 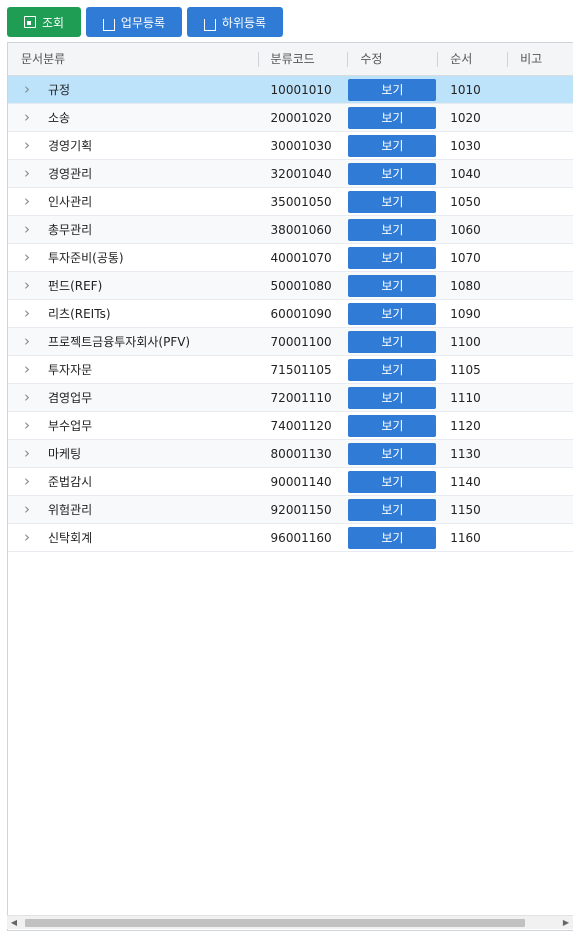 I want to click on category-cell: 투자자문, so click(x=133, y=369).